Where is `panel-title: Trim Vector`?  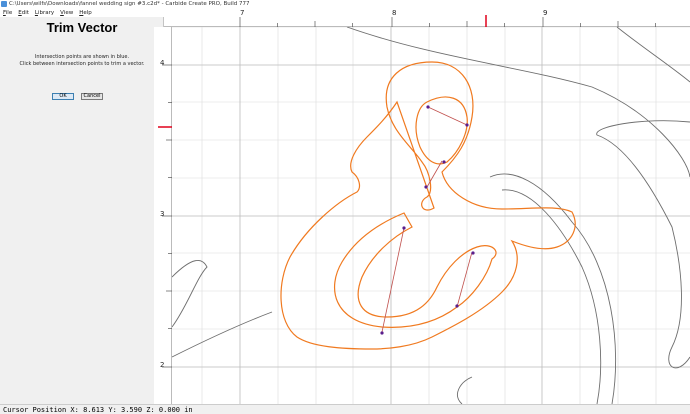 panel-title: Trim Vector is located at coordinates (82, 27).